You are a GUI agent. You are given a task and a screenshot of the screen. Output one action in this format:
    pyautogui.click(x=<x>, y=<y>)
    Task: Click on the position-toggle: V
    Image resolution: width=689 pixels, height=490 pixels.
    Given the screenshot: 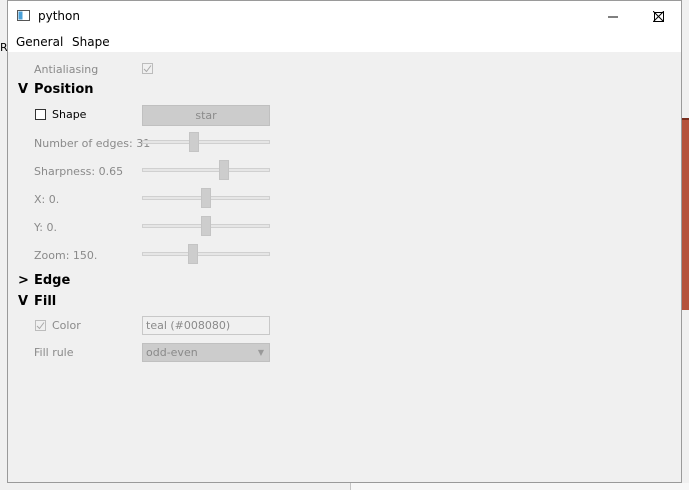 What is the action you would take?
    pyautogui.click(x=23, y=89)
    